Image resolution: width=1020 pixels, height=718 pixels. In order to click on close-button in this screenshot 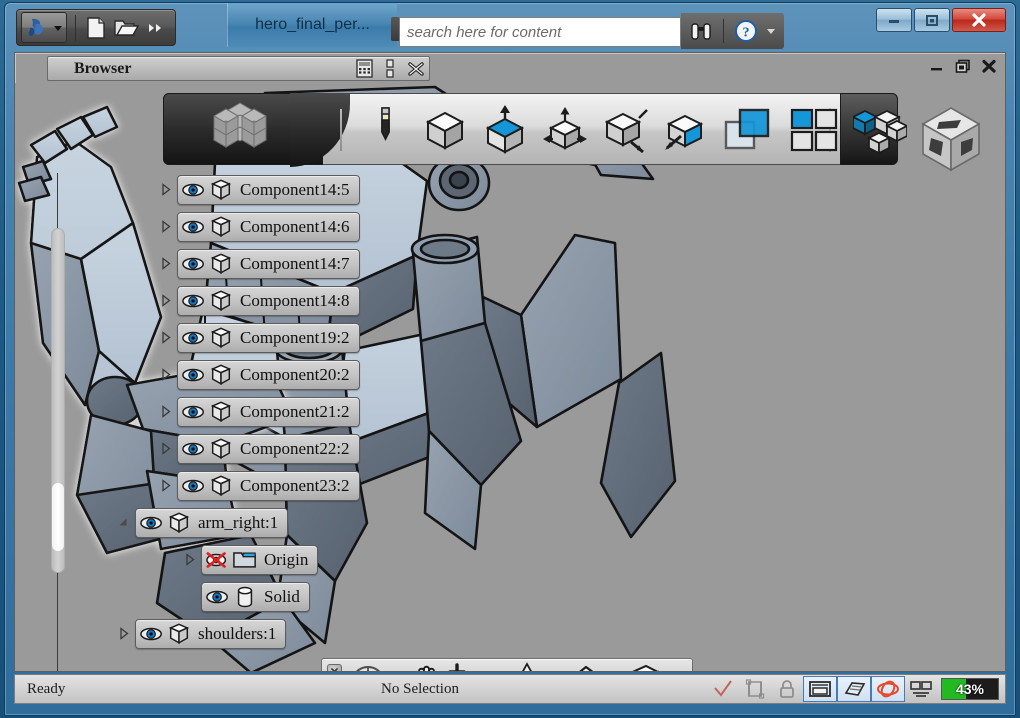, I will do `click(979, 20)`.